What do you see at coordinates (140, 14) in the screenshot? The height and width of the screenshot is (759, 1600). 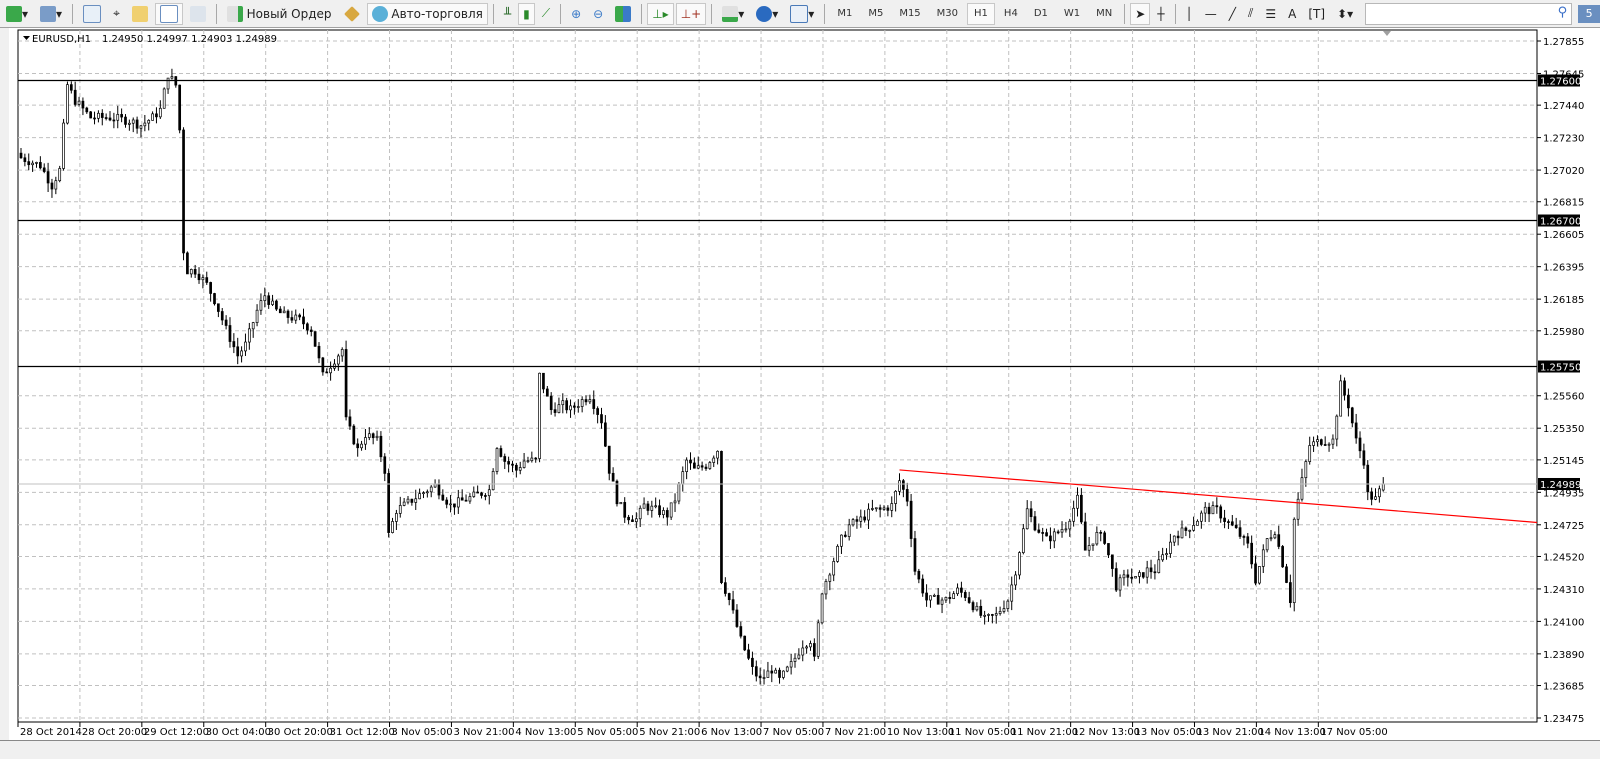 I see `favorites-button` at bounding box center [140, 14].